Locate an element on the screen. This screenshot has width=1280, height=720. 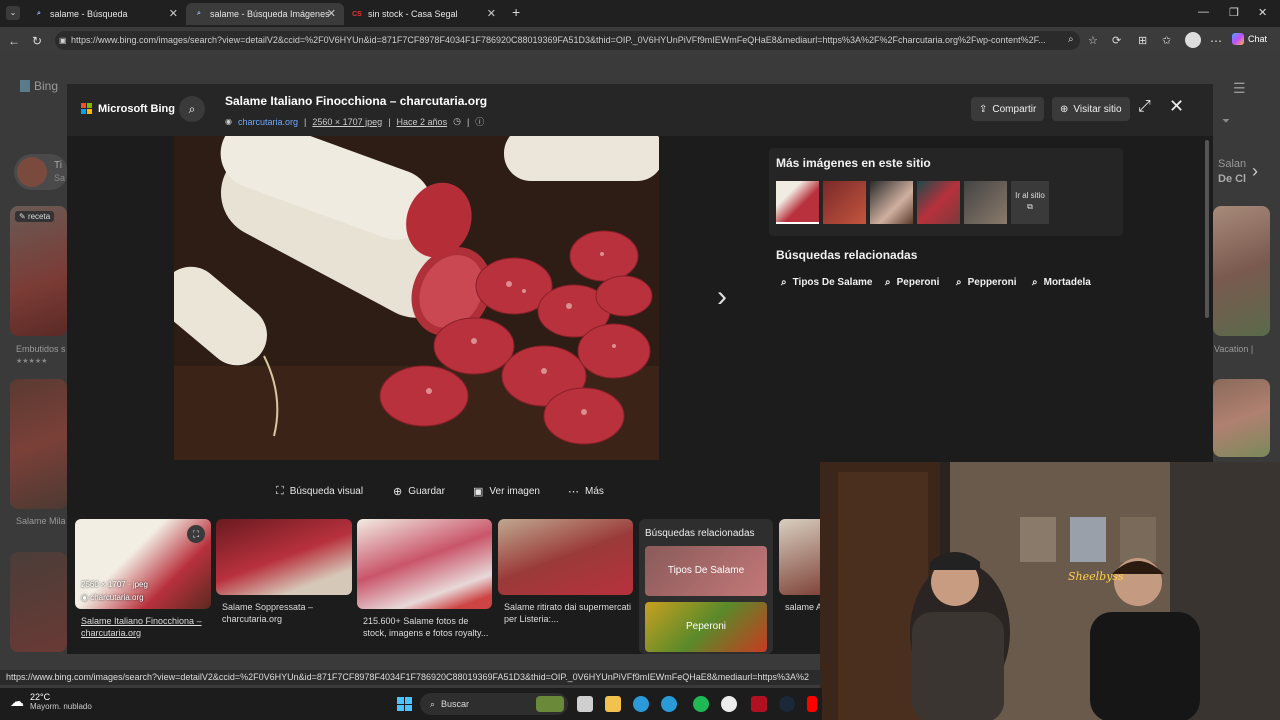
related-panel-item-2: Peperoni is located at coordinates (706, 627).